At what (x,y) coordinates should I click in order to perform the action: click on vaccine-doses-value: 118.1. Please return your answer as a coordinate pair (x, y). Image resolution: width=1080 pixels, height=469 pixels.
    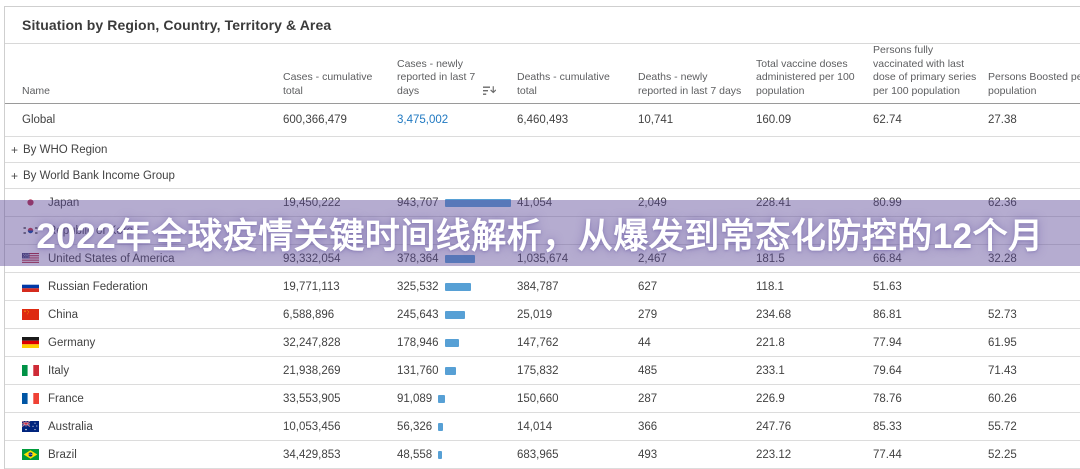
    Looking at the image, I should click on (770, 286).